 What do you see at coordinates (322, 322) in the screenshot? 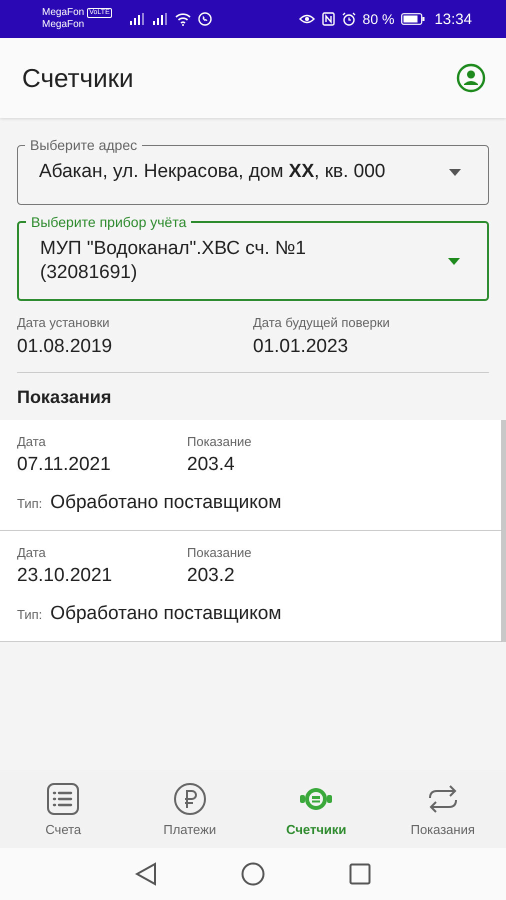
I see `date-label: Дата будущей поверки` at bounding box center [322, 322].